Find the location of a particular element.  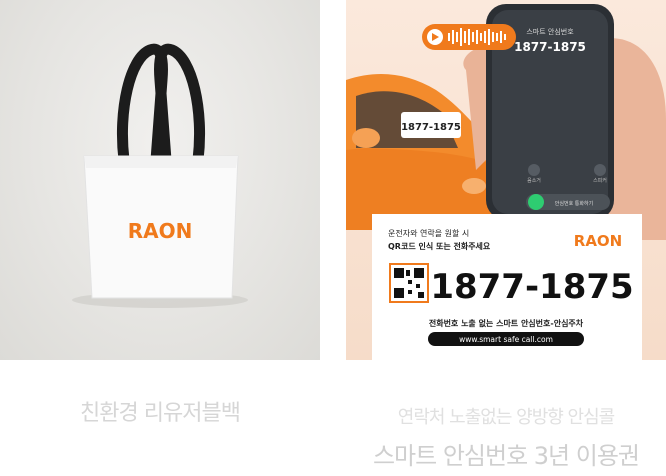

sign-url: www.smart safe call.com is located at coordinates (506, 339).